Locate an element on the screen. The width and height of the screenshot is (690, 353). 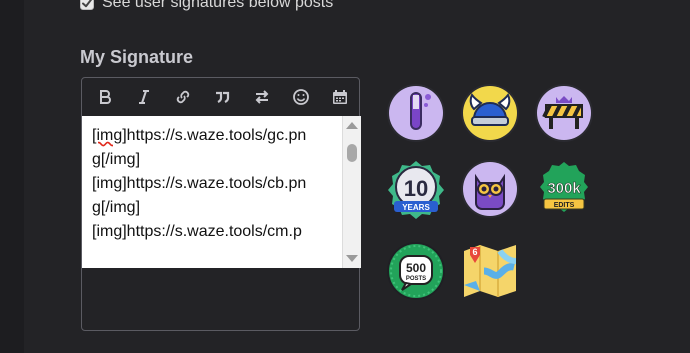
calendar-icon is located at coordinates (339, 97).